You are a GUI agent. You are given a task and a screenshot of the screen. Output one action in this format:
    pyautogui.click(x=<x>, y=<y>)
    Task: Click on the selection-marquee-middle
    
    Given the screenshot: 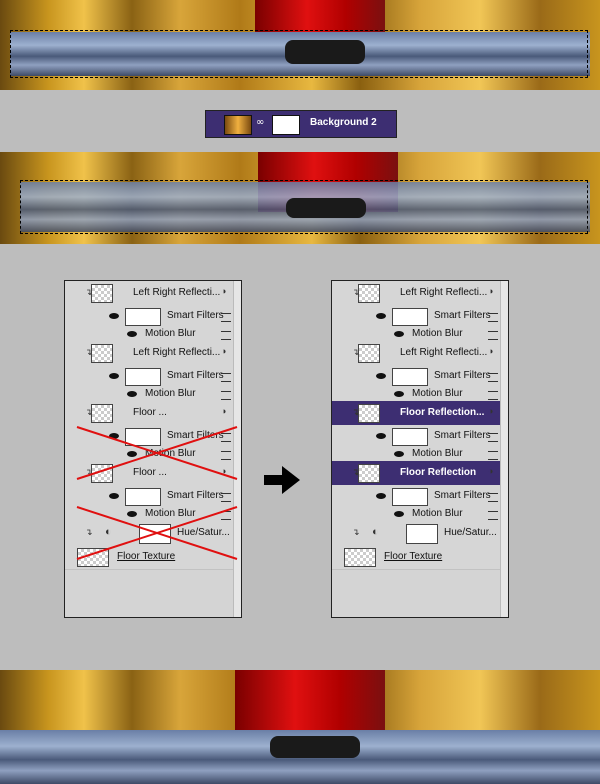 What is the action you would take?
    pyautogui.click(x=304, y=207)
    